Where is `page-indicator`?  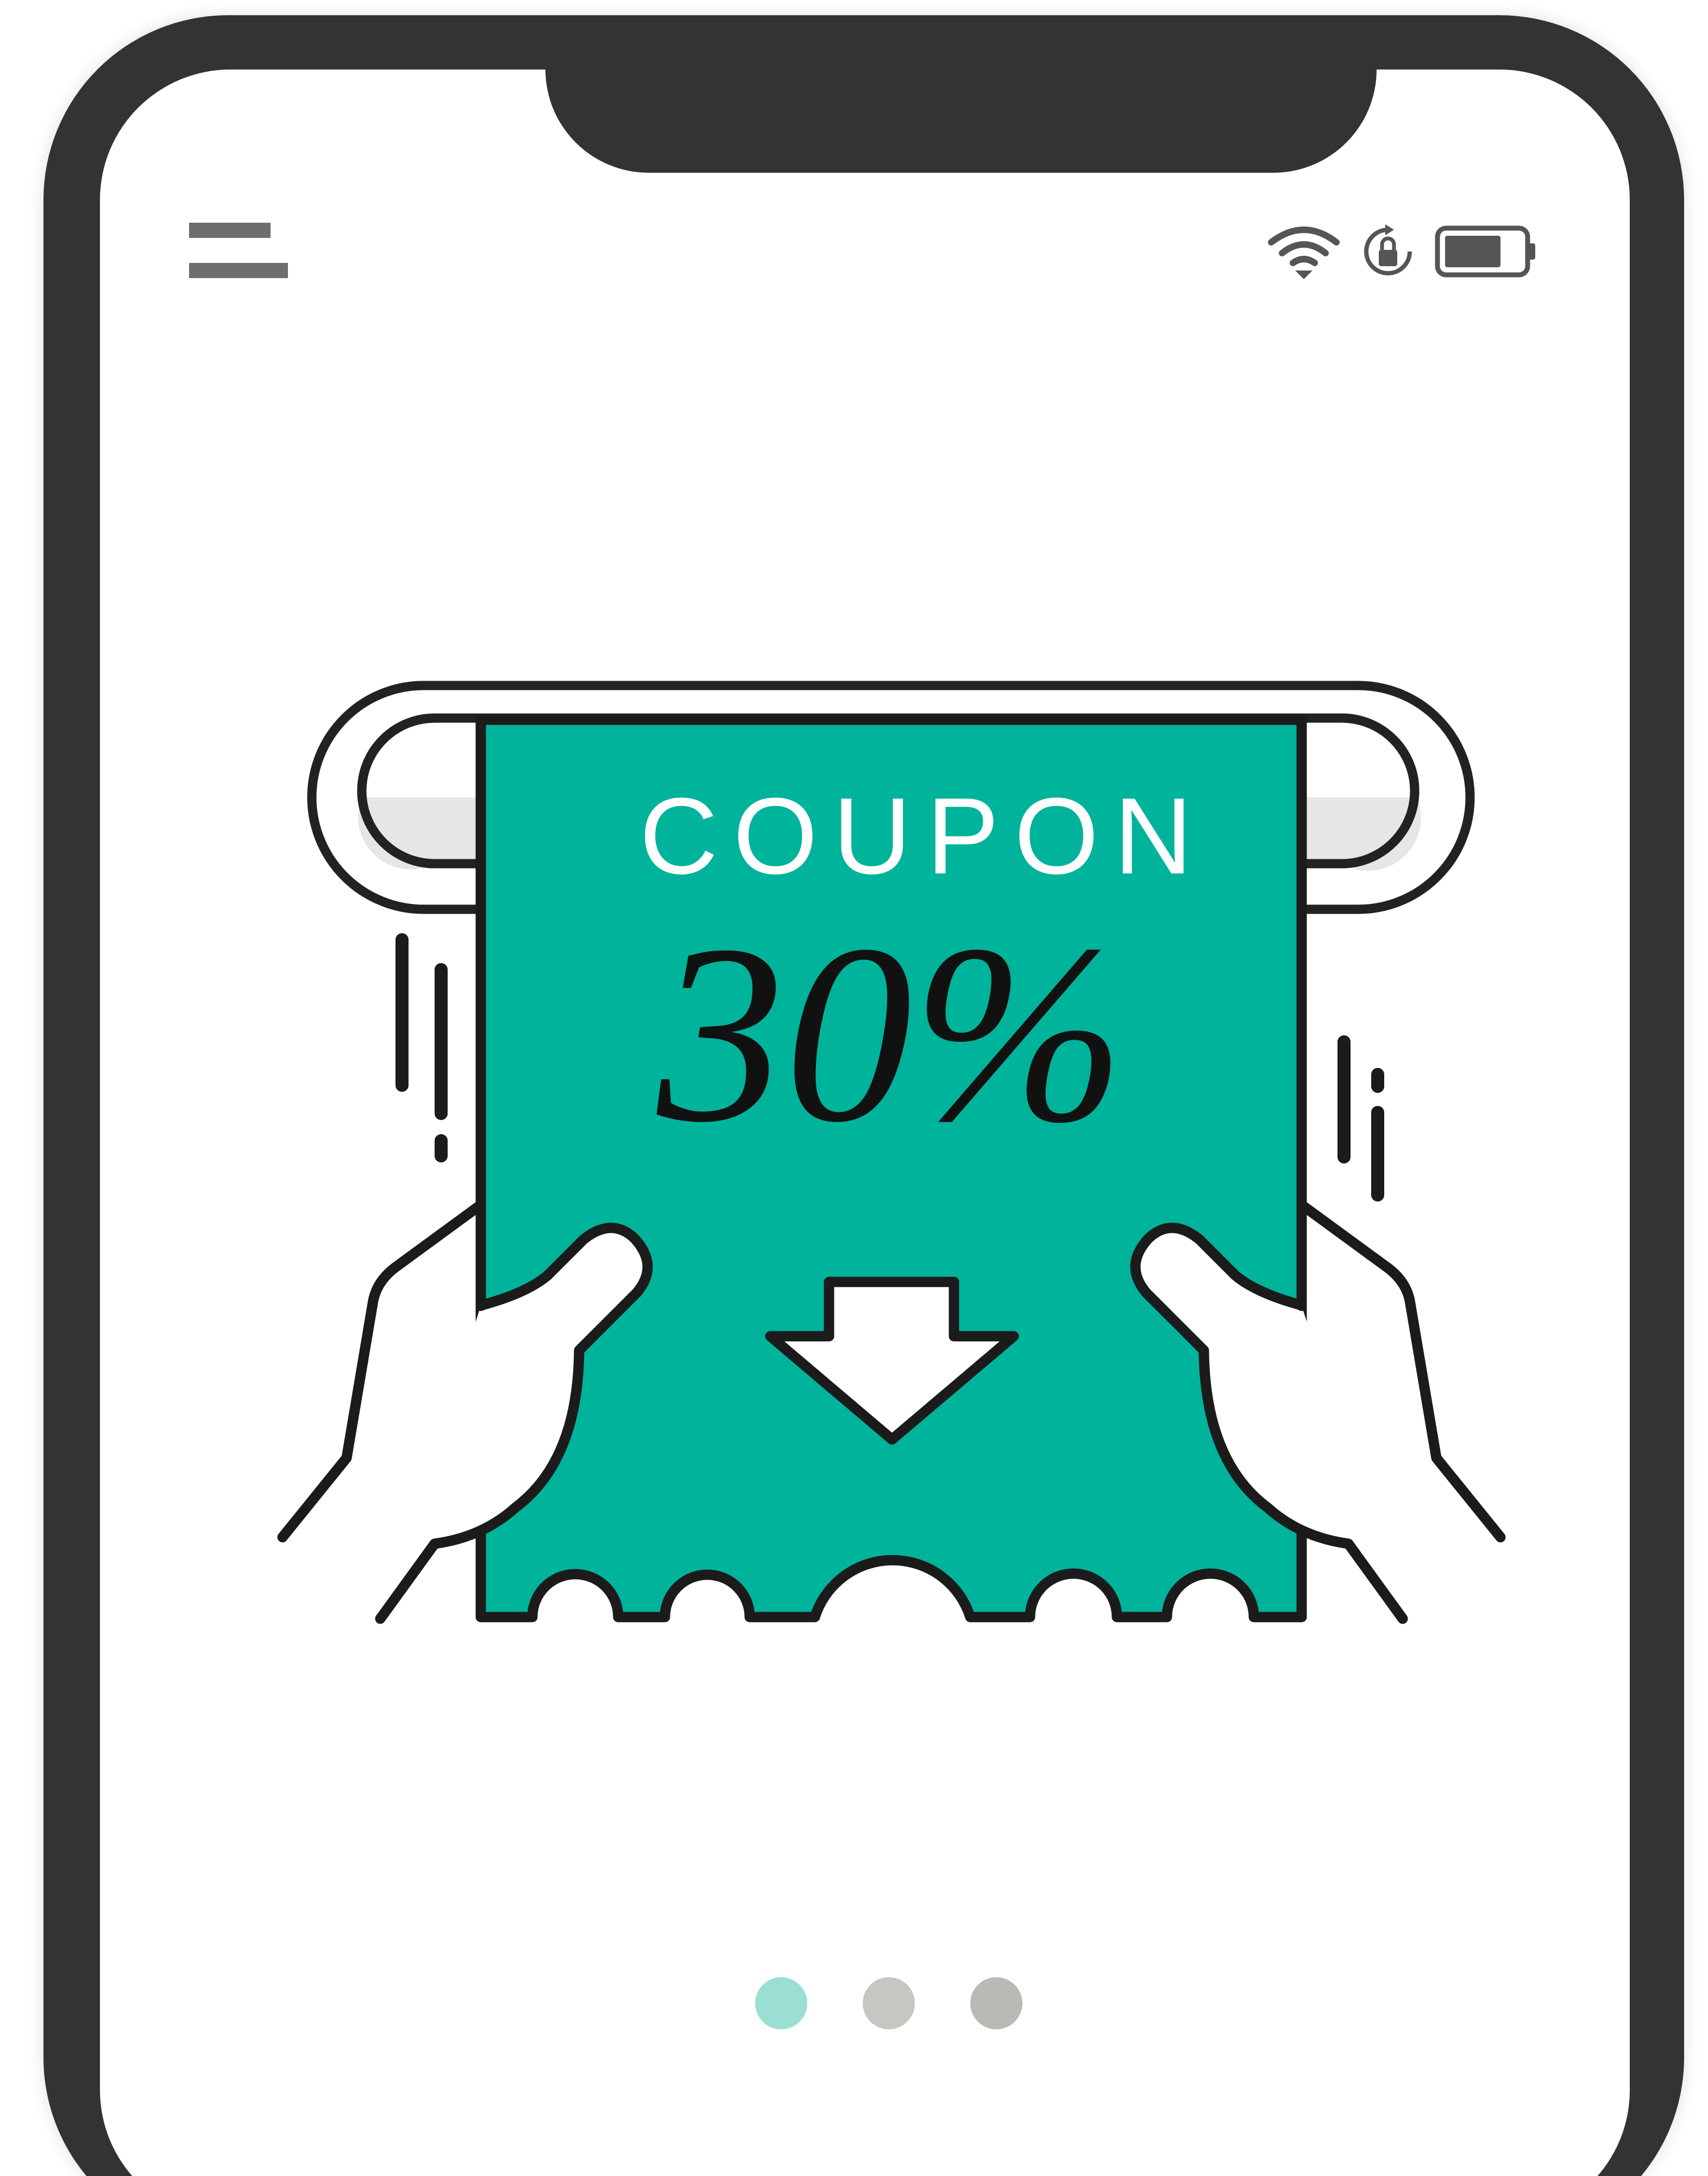
page-indicator is located at coordinates (891, 2007).